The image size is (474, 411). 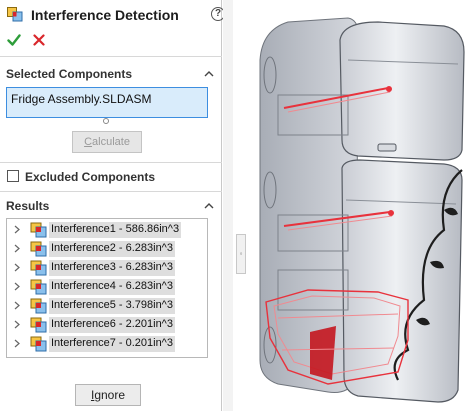 What do you see at coordinates (69, 74) in the screenshot?
I see `selected-components-title: Selected Components` at bounding box center [69, 74].